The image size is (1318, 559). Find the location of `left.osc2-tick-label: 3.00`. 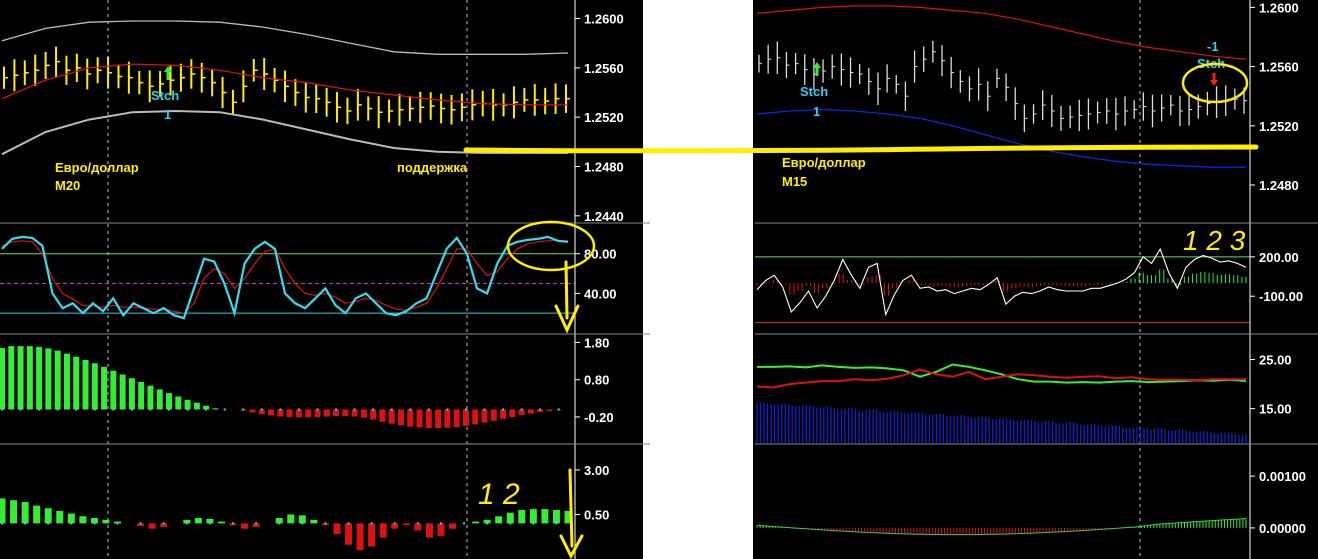

left.osc2-tick-label: 3.00 is located at coordinates (596, 470).